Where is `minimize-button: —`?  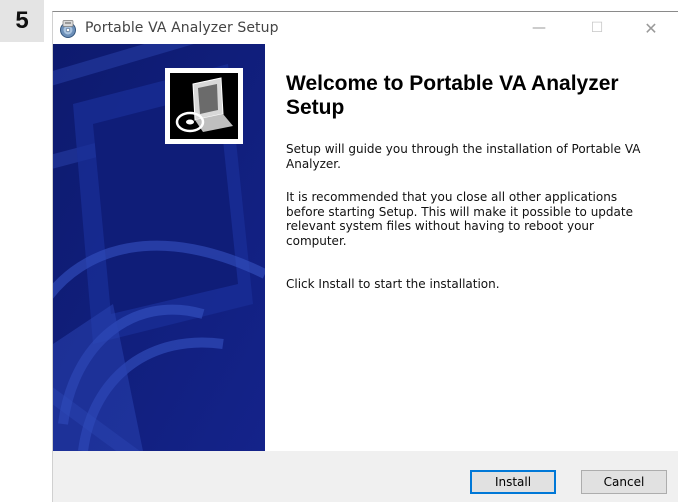
minimize-button: — is located at coordinates (539, 28).